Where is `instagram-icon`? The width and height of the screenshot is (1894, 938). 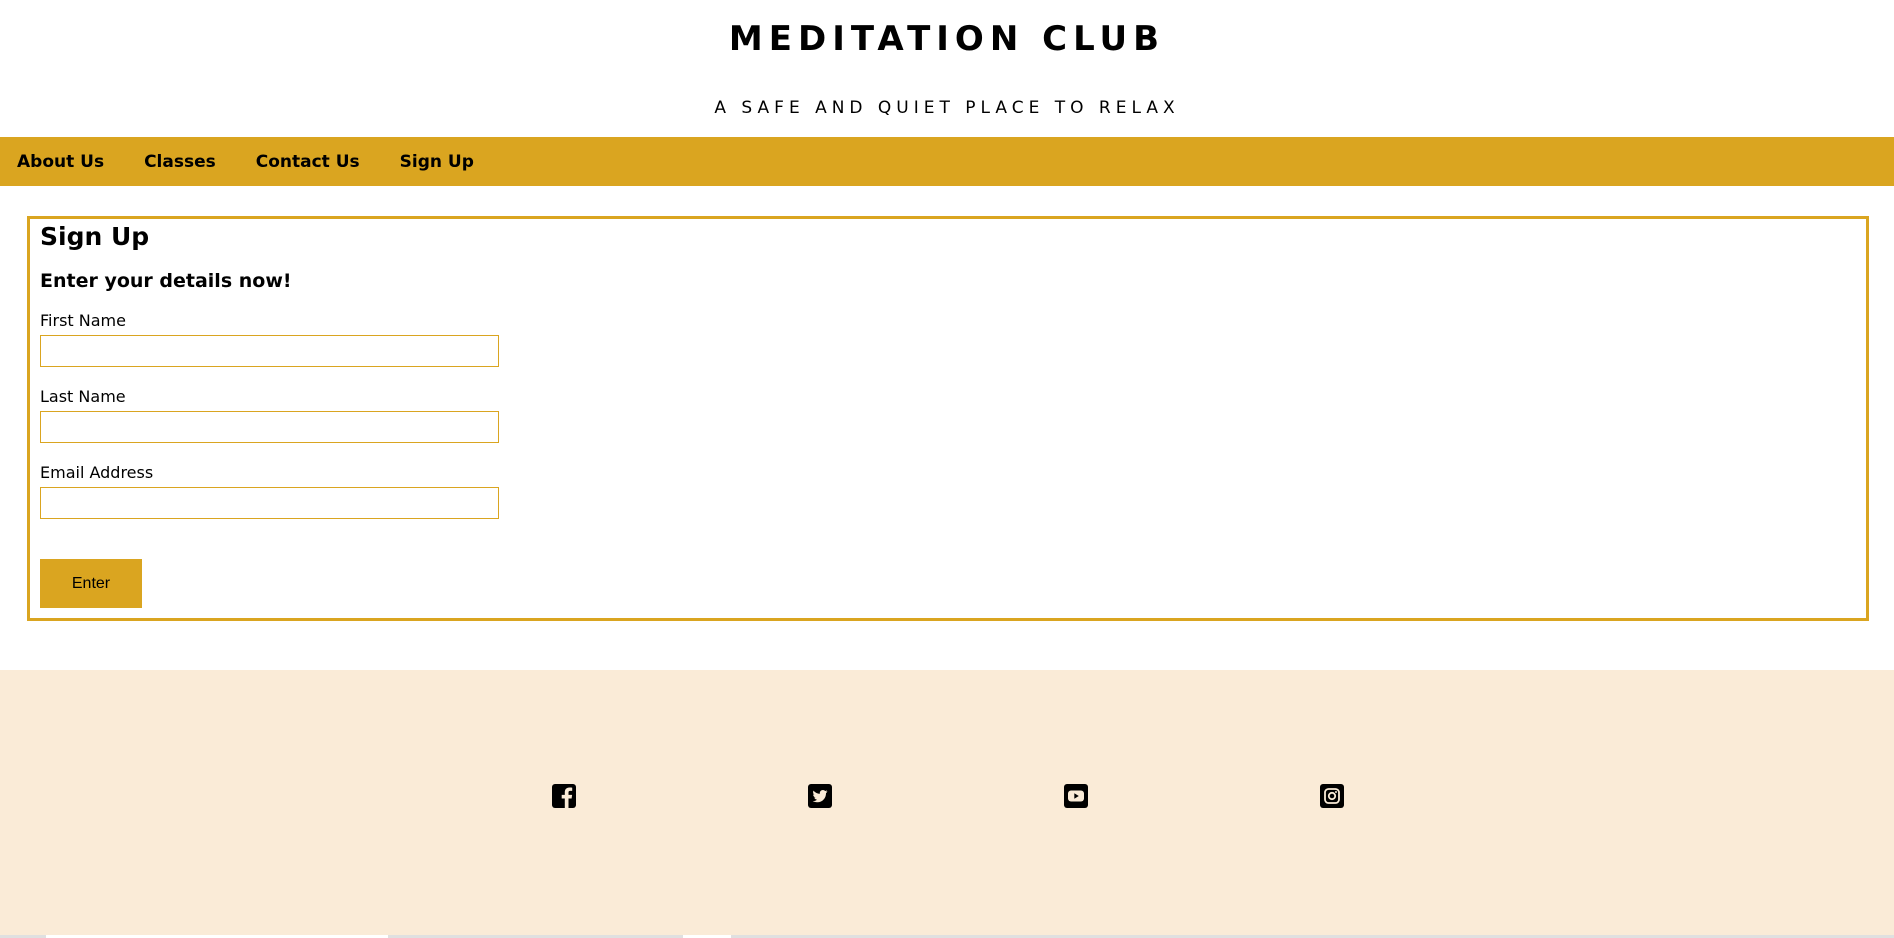 instagram-icon is located at coordinates (1332, 796).